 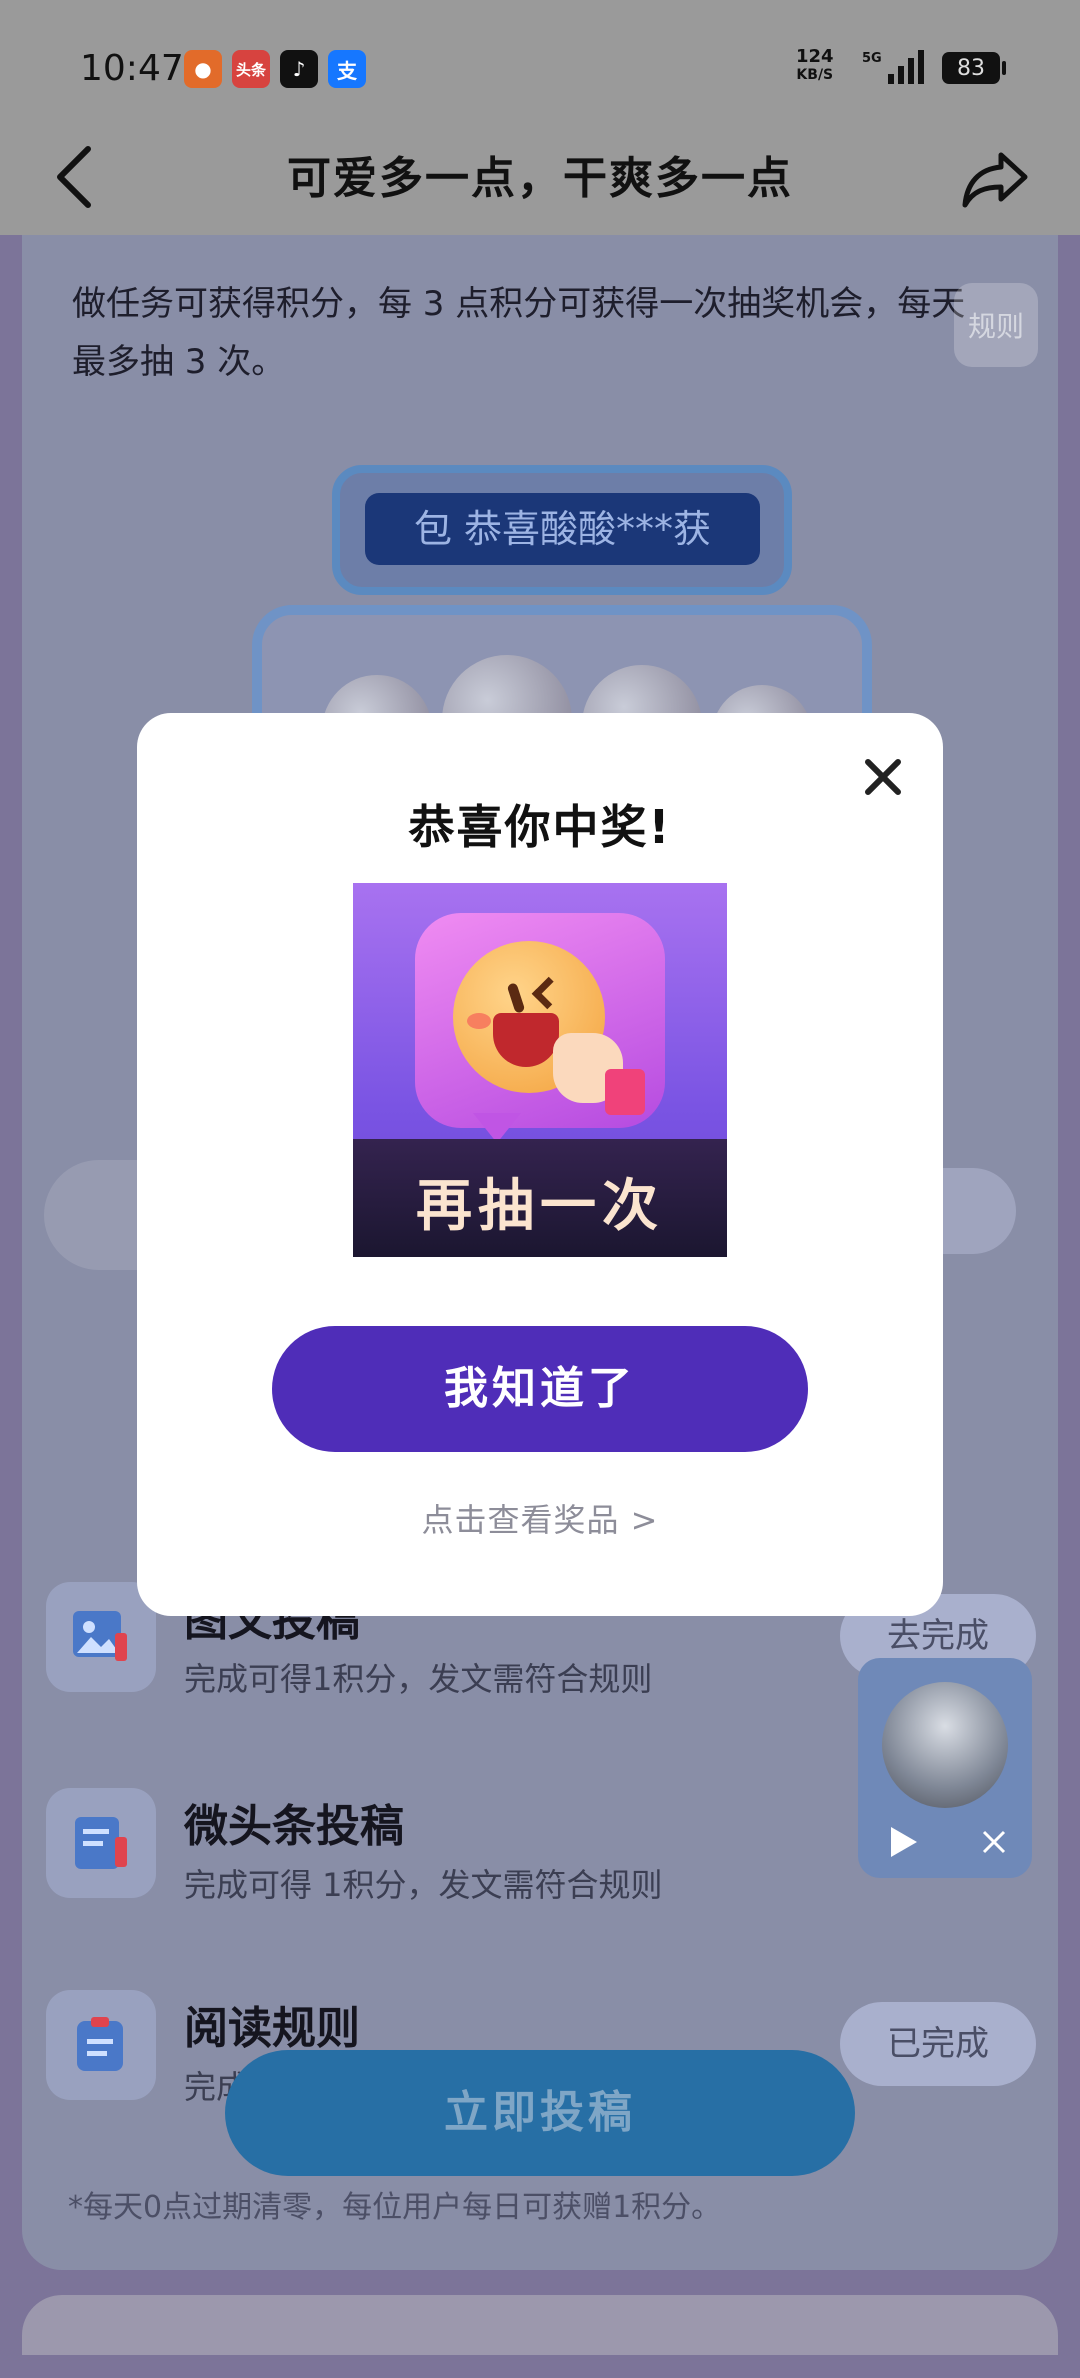 What do you see at coordinates (101, 2045) in the screenshot?
I see `read-rules-icon` at bounding box center [101, 2045].